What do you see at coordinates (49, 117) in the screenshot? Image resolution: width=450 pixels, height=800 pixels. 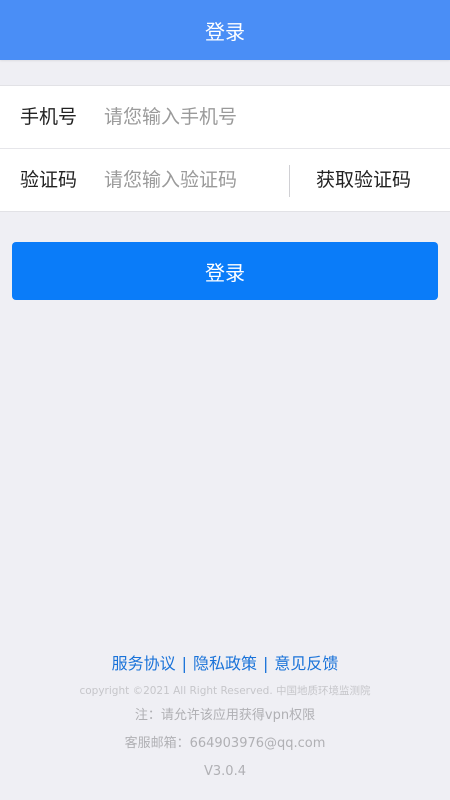 I see `phone-label: 手机号` at bounding box center [49, 117].